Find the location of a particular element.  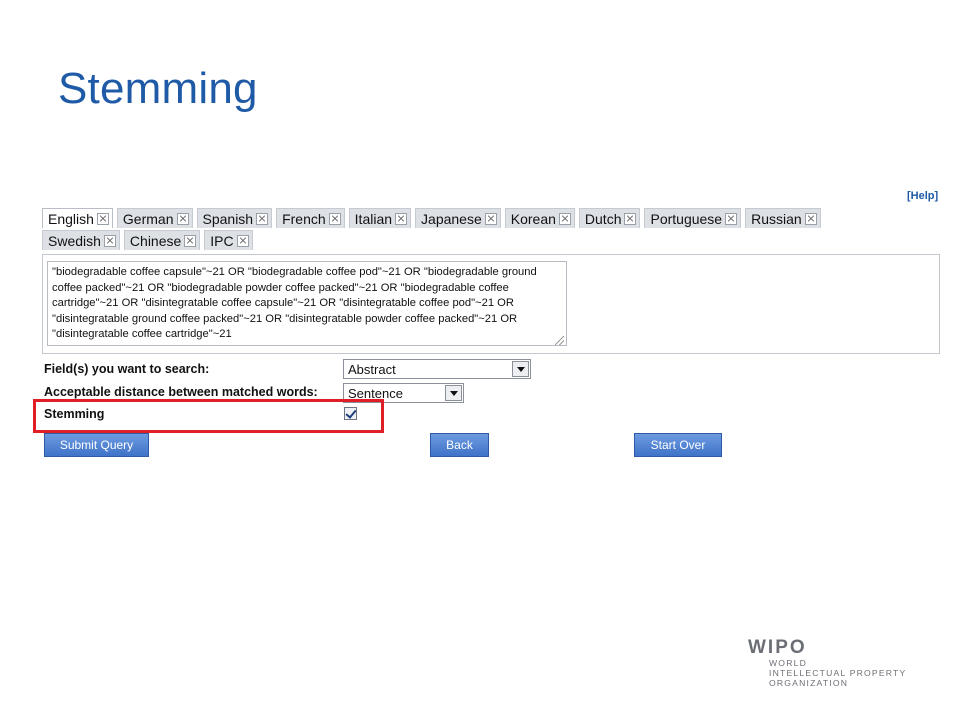

tab-label: Dutch is located at coordinates (603, 218).